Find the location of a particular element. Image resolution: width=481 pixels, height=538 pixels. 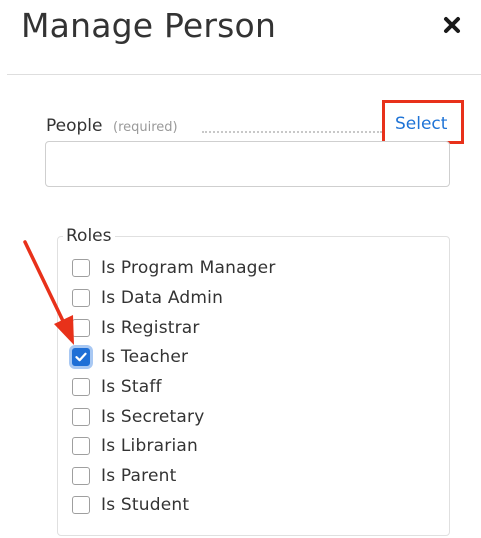

close-icon is located at coordinates (452, 25).